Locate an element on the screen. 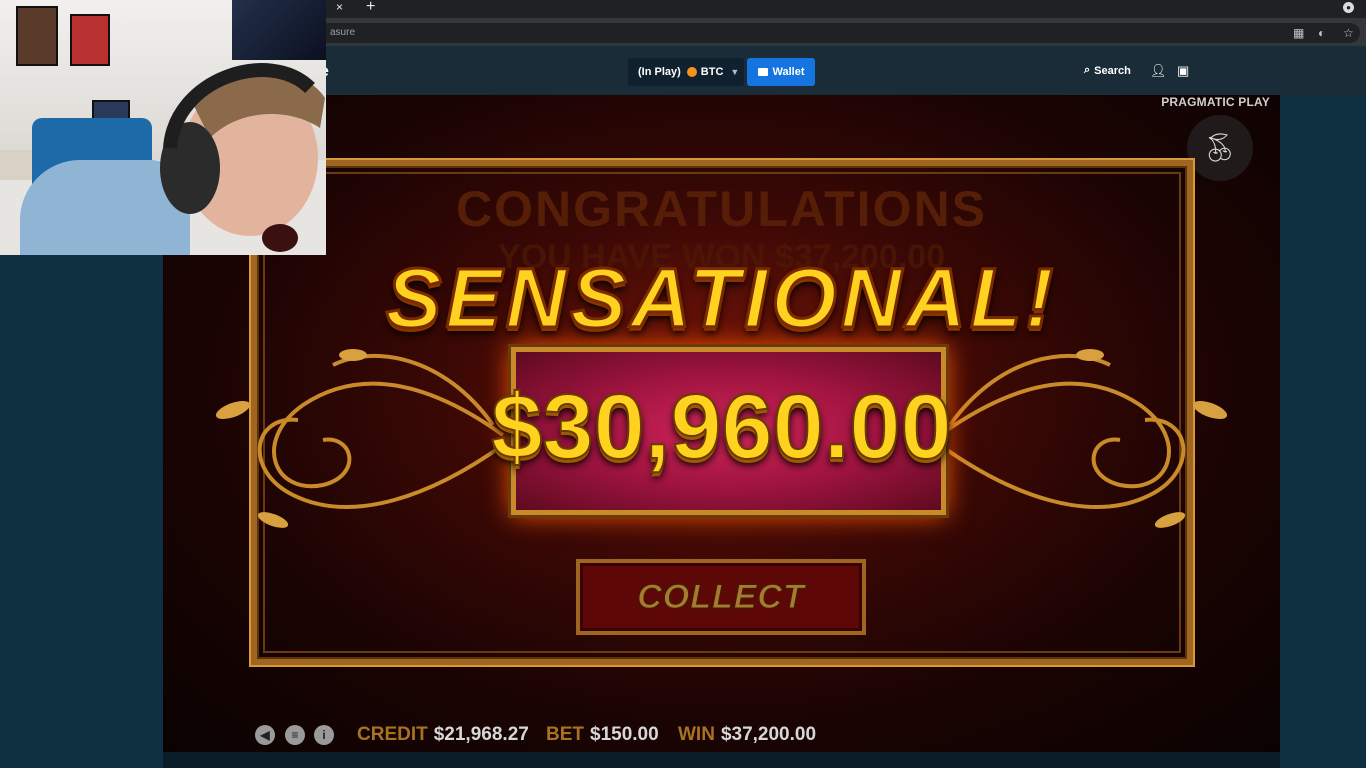 The image size is (1366, 768). close-tab-icon: × is located at coordinates (339, 7).